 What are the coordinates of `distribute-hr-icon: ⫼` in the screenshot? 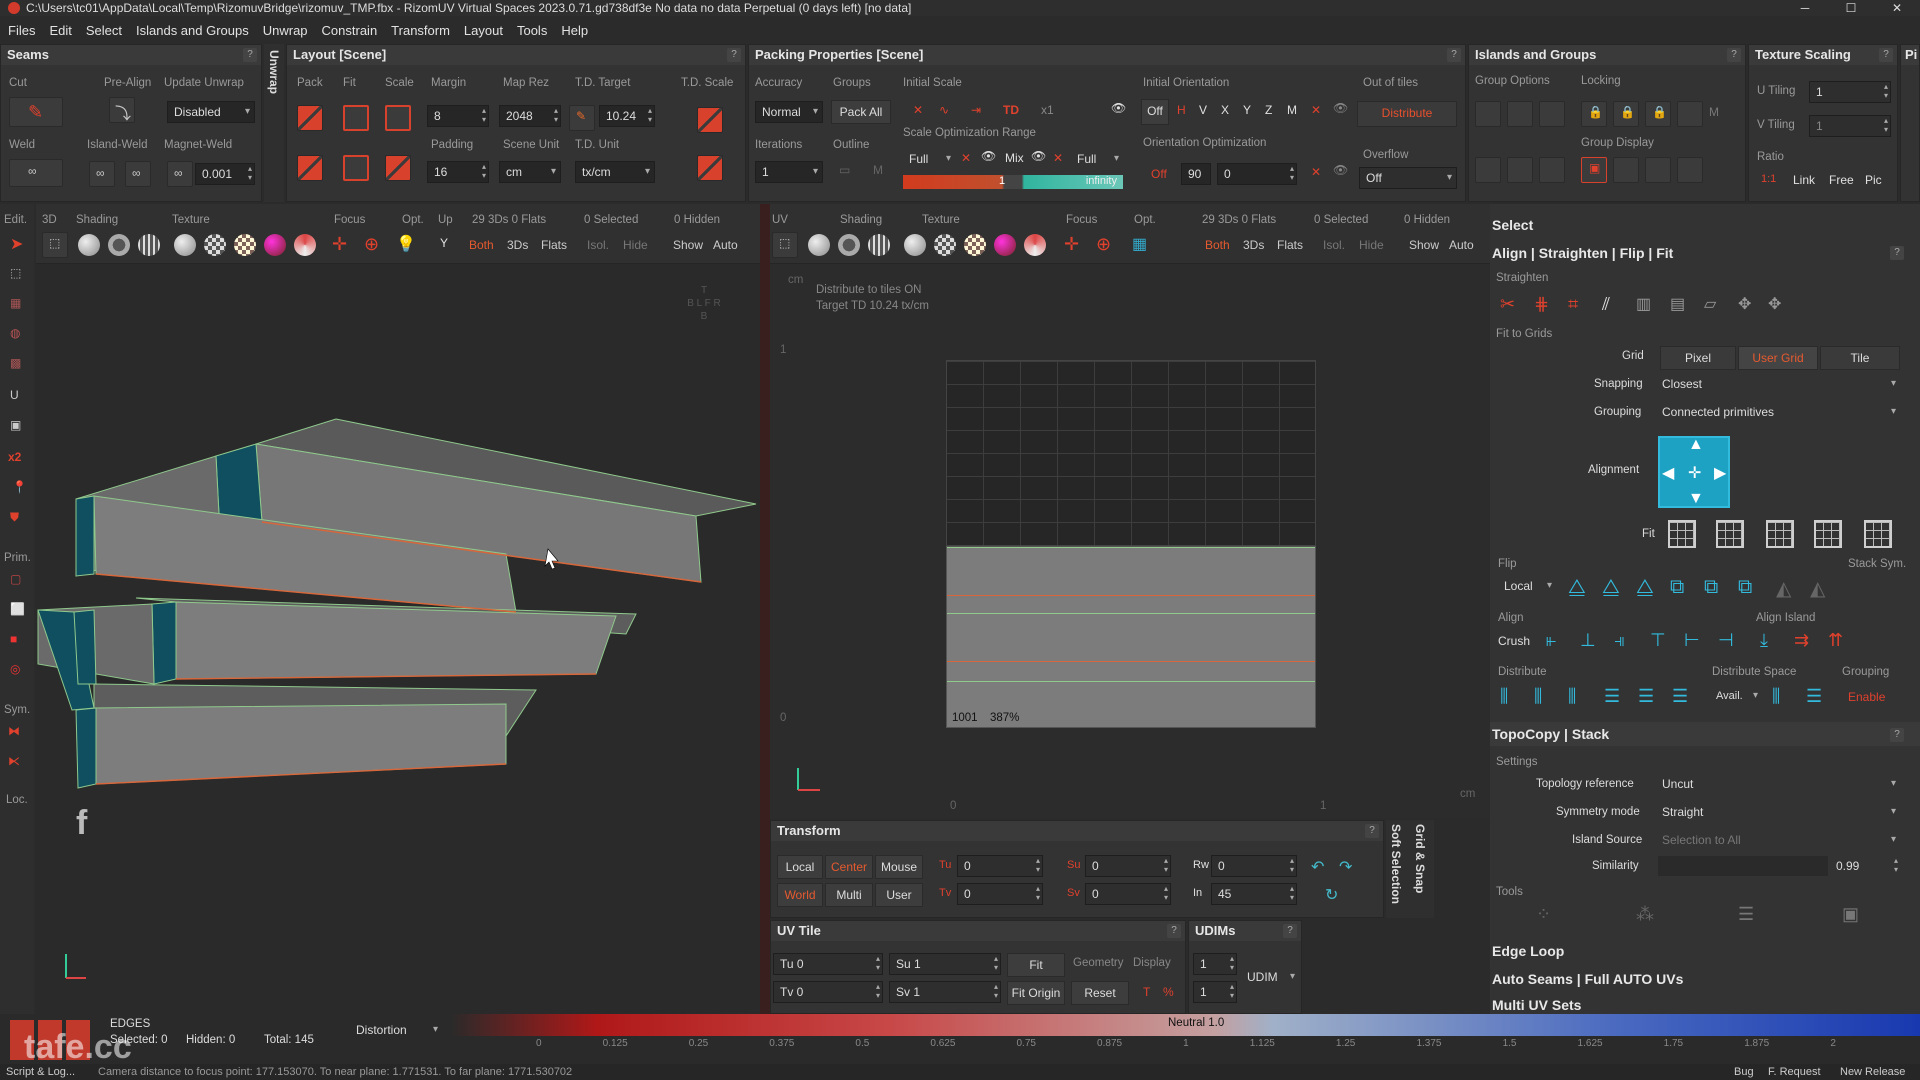 It's located at (1572, 696).